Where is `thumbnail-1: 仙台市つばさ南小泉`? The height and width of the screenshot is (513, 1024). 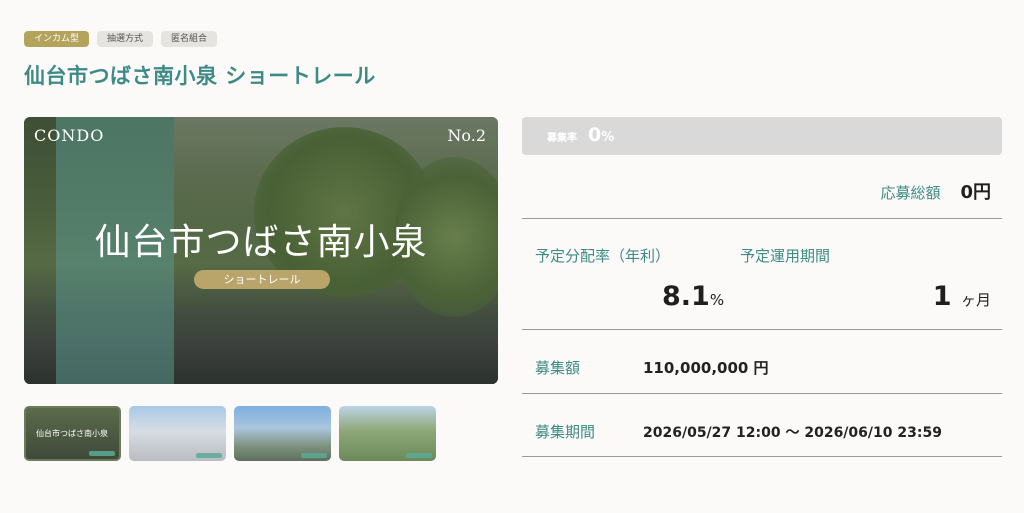 thumbnail-1: 仙台市つばさ南小泉 is located at coordinates (72, 433).